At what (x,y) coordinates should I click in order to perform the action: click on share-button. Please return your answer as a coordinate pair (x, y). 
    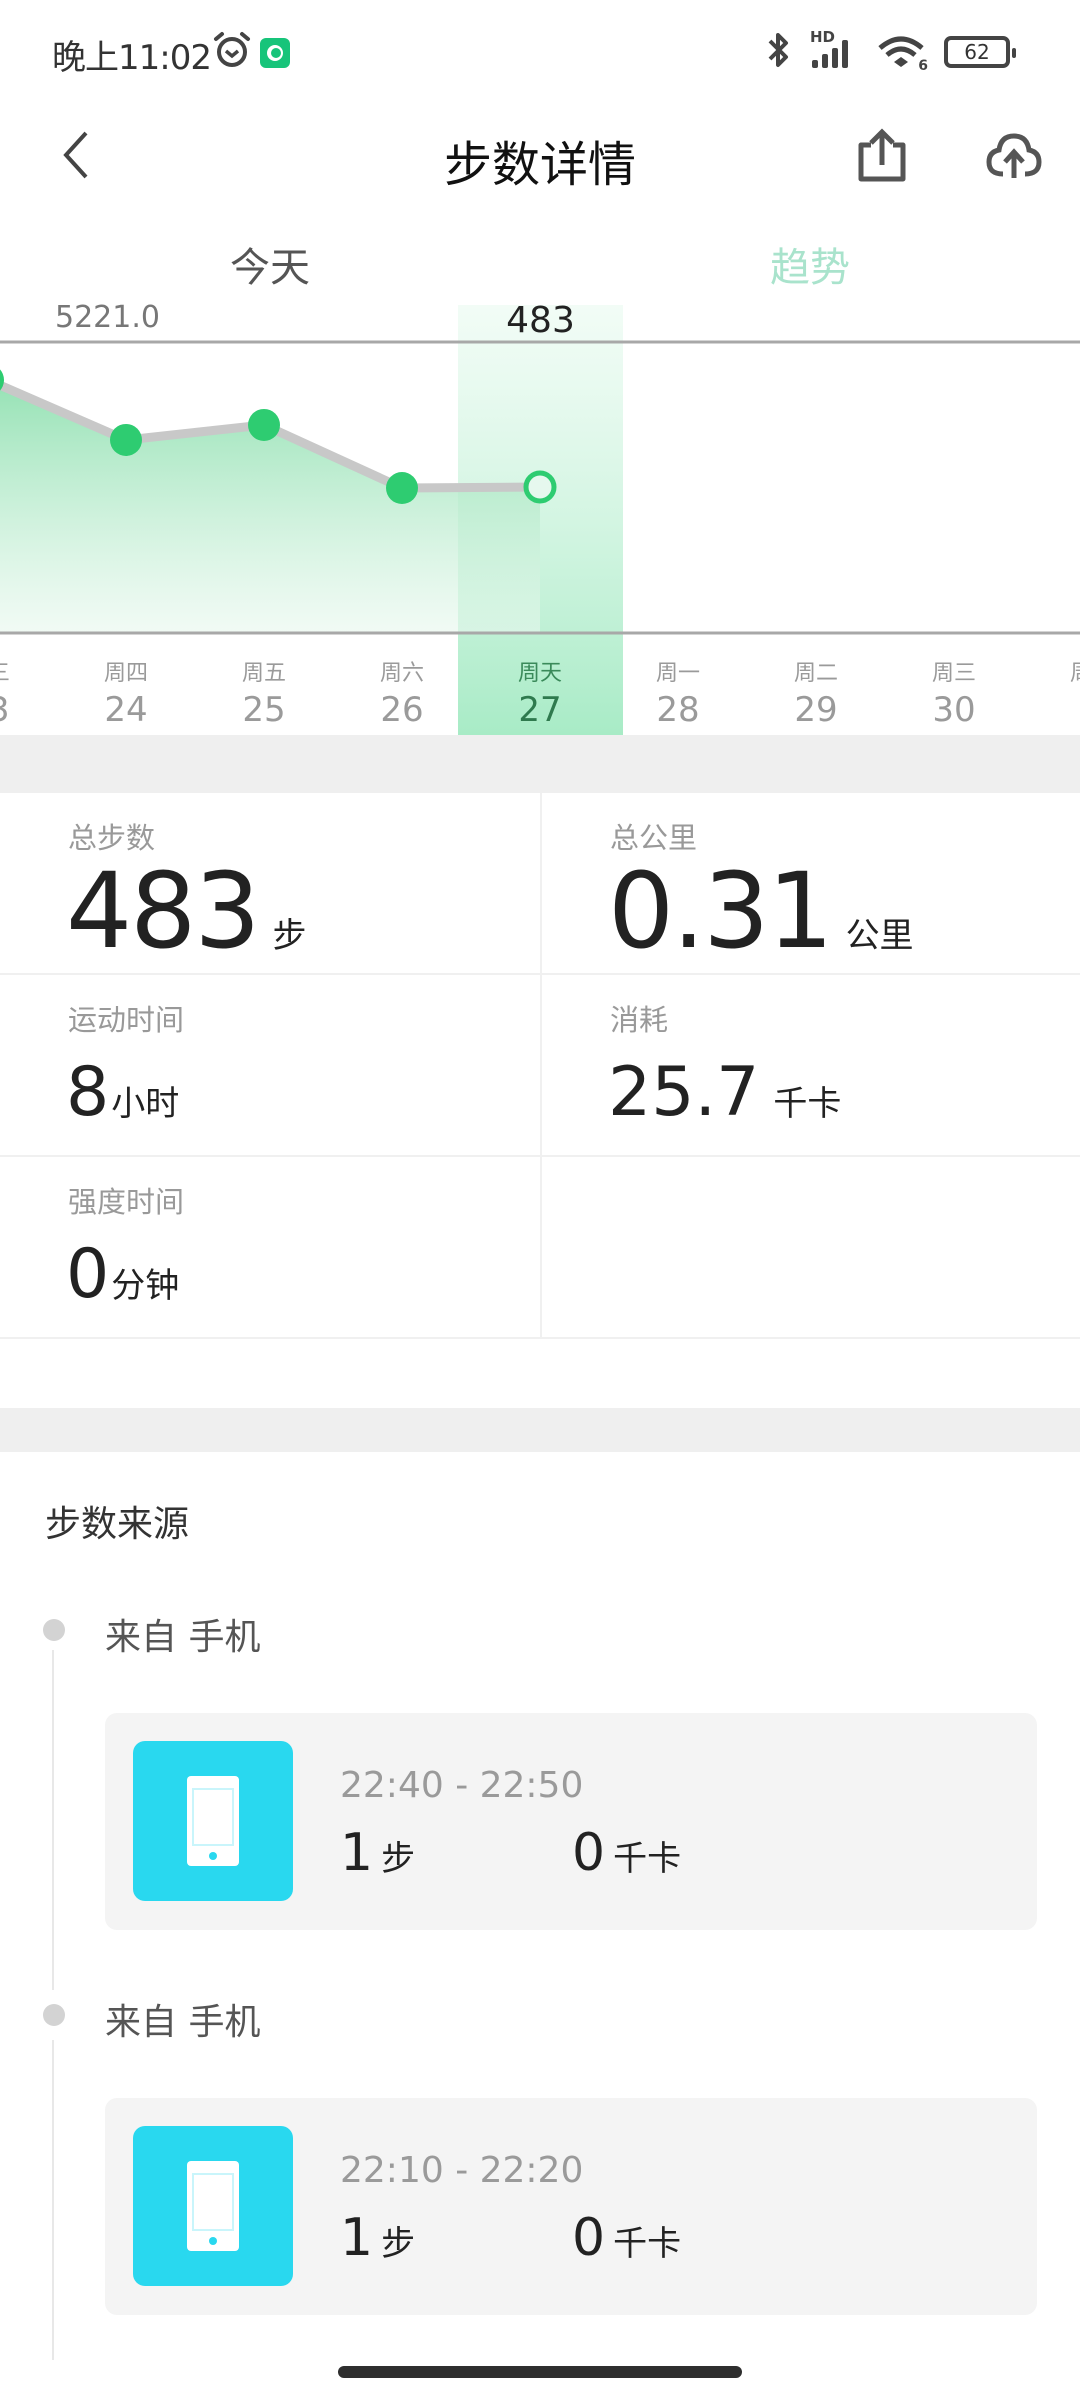
    Looking at the image, I should click on (882, 155).